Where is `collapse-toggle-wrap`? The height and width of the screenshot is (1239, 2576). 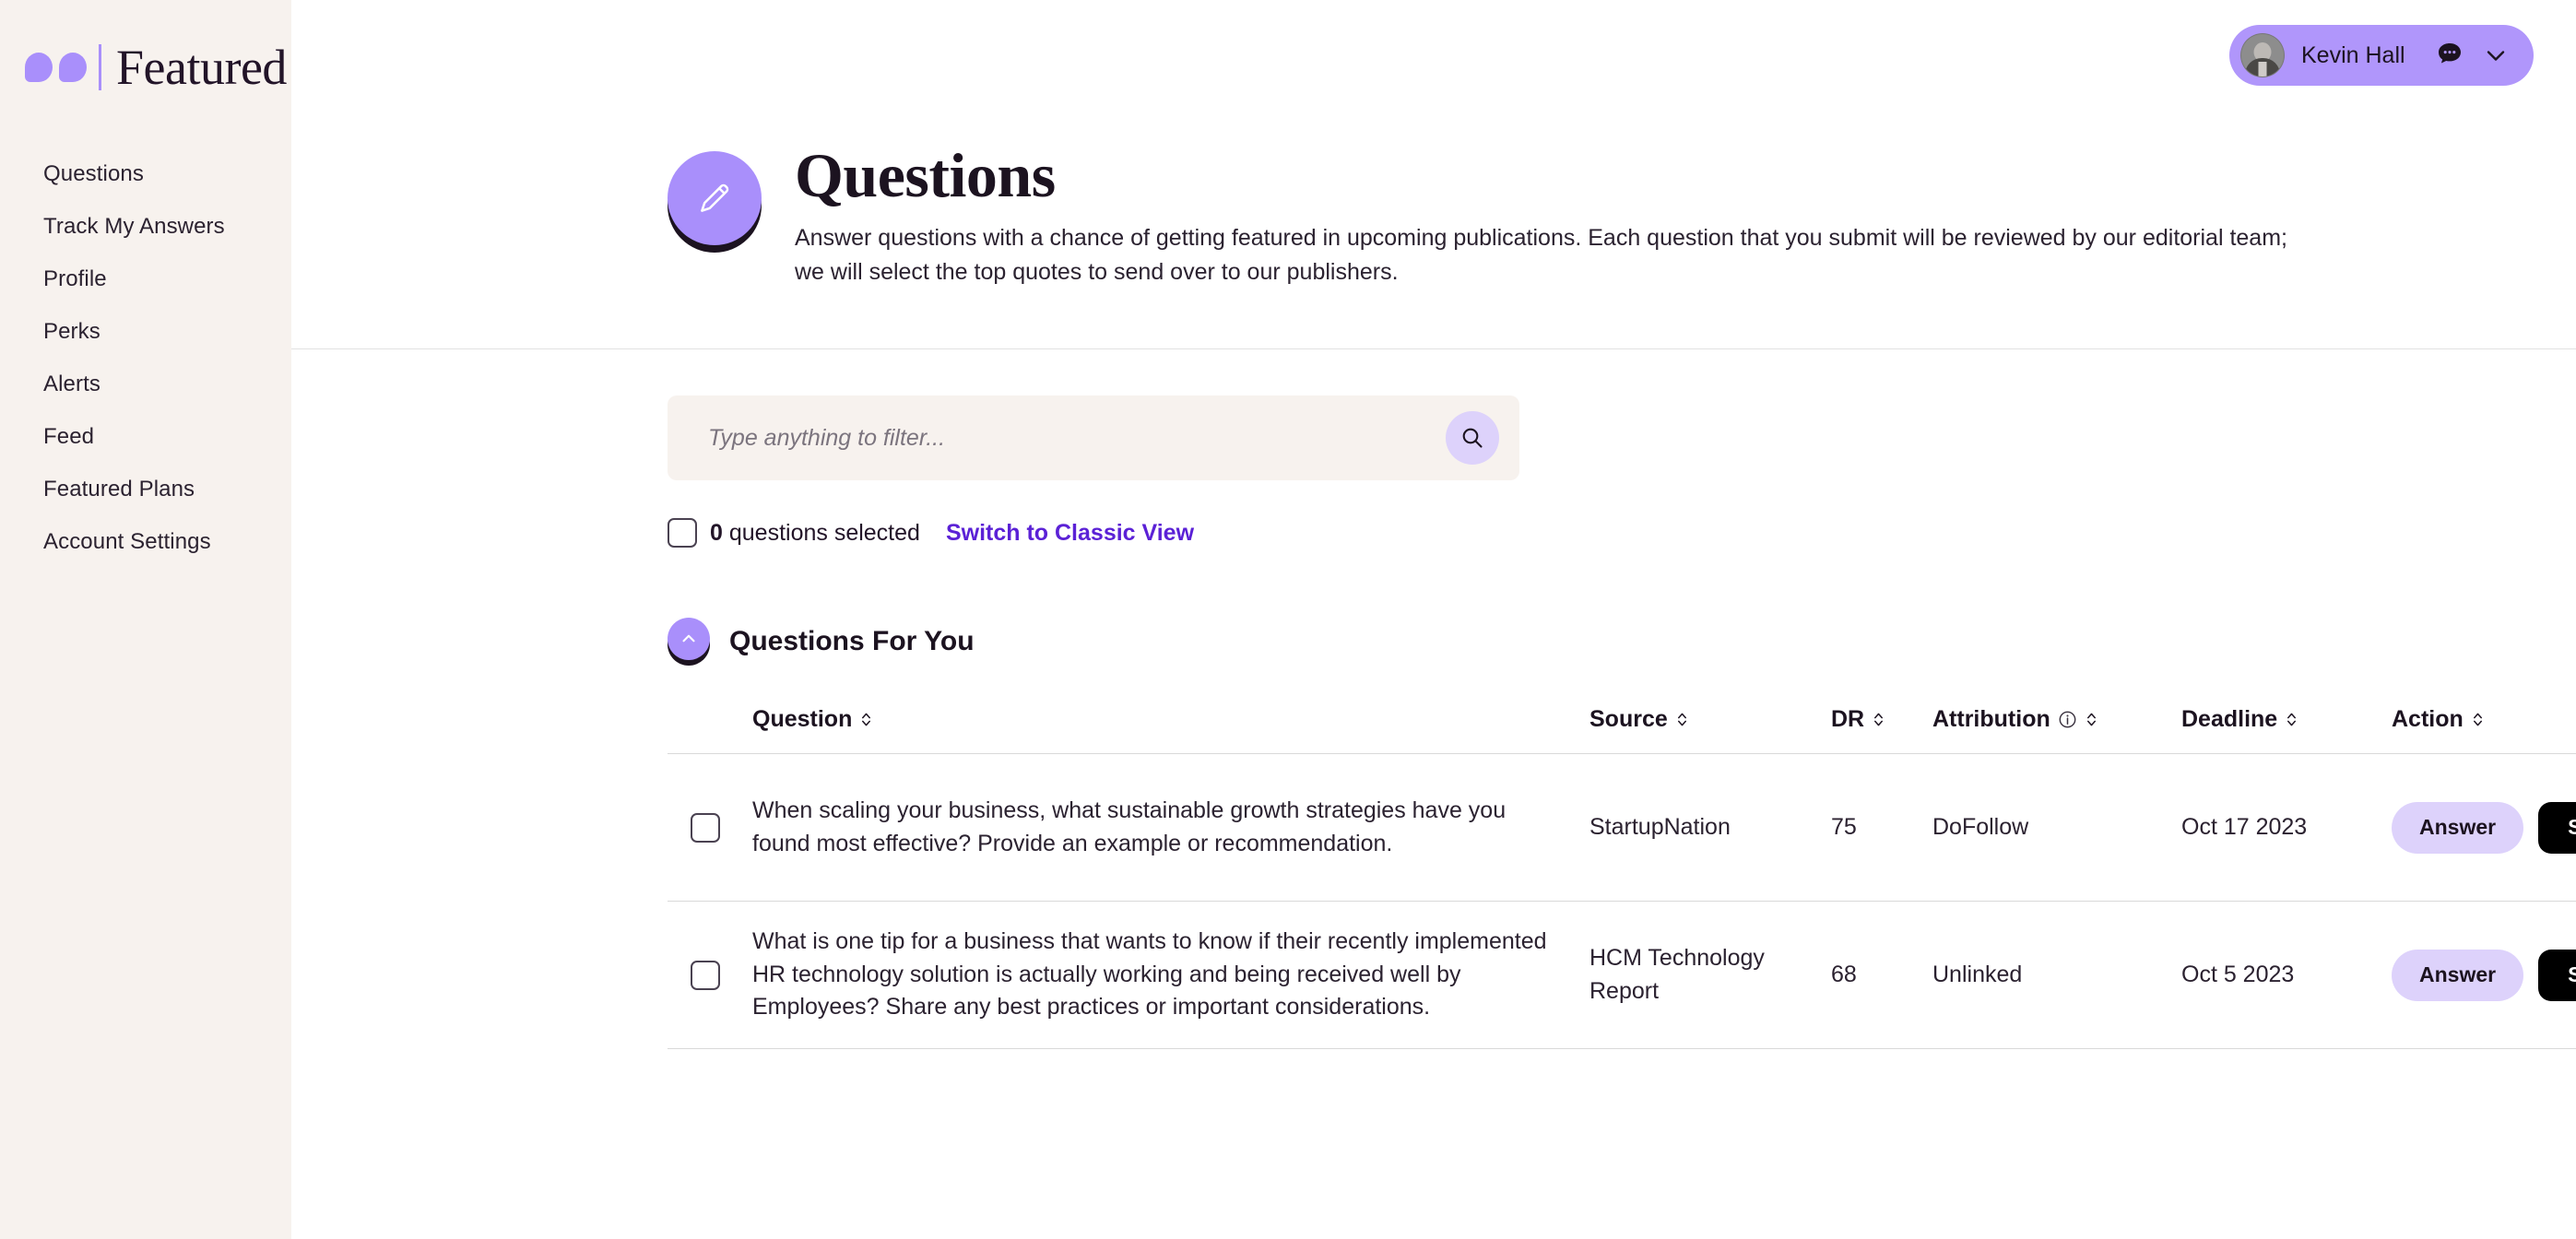 collapse-toggle-wrap is located at coordinates (689, 642).